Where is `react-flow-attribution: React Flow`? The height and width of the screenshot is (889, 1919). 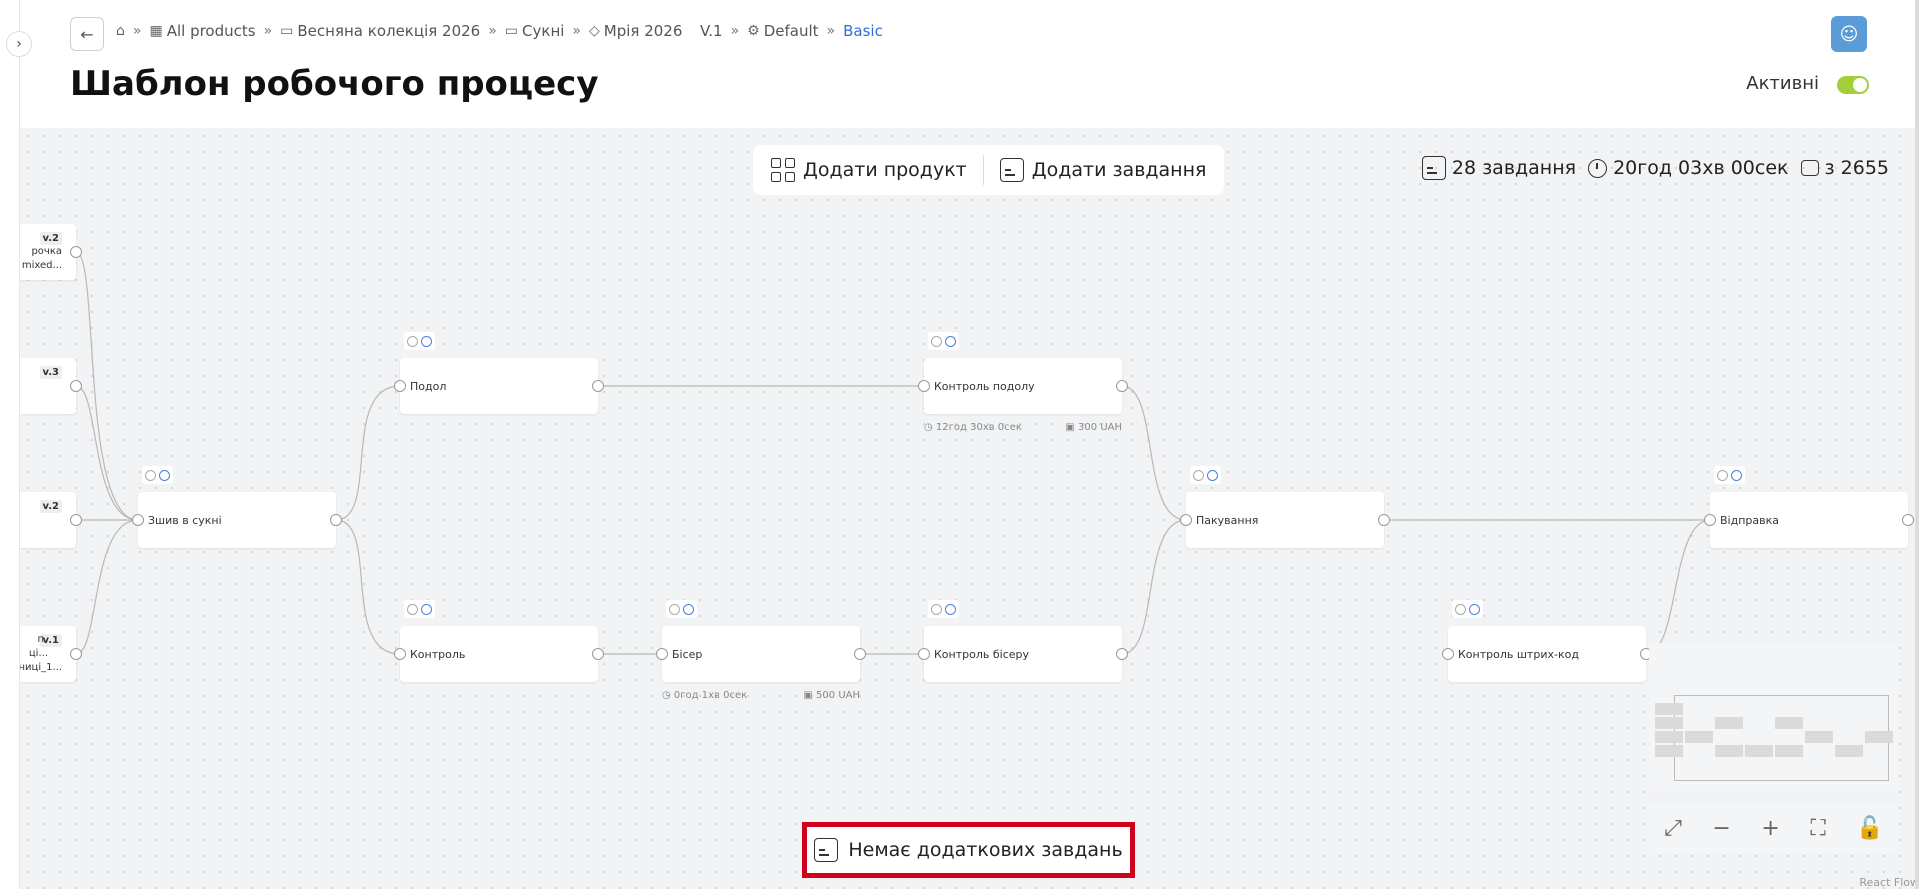
react-flow-attribution: React Flow is located at coordinates (1889, 882).